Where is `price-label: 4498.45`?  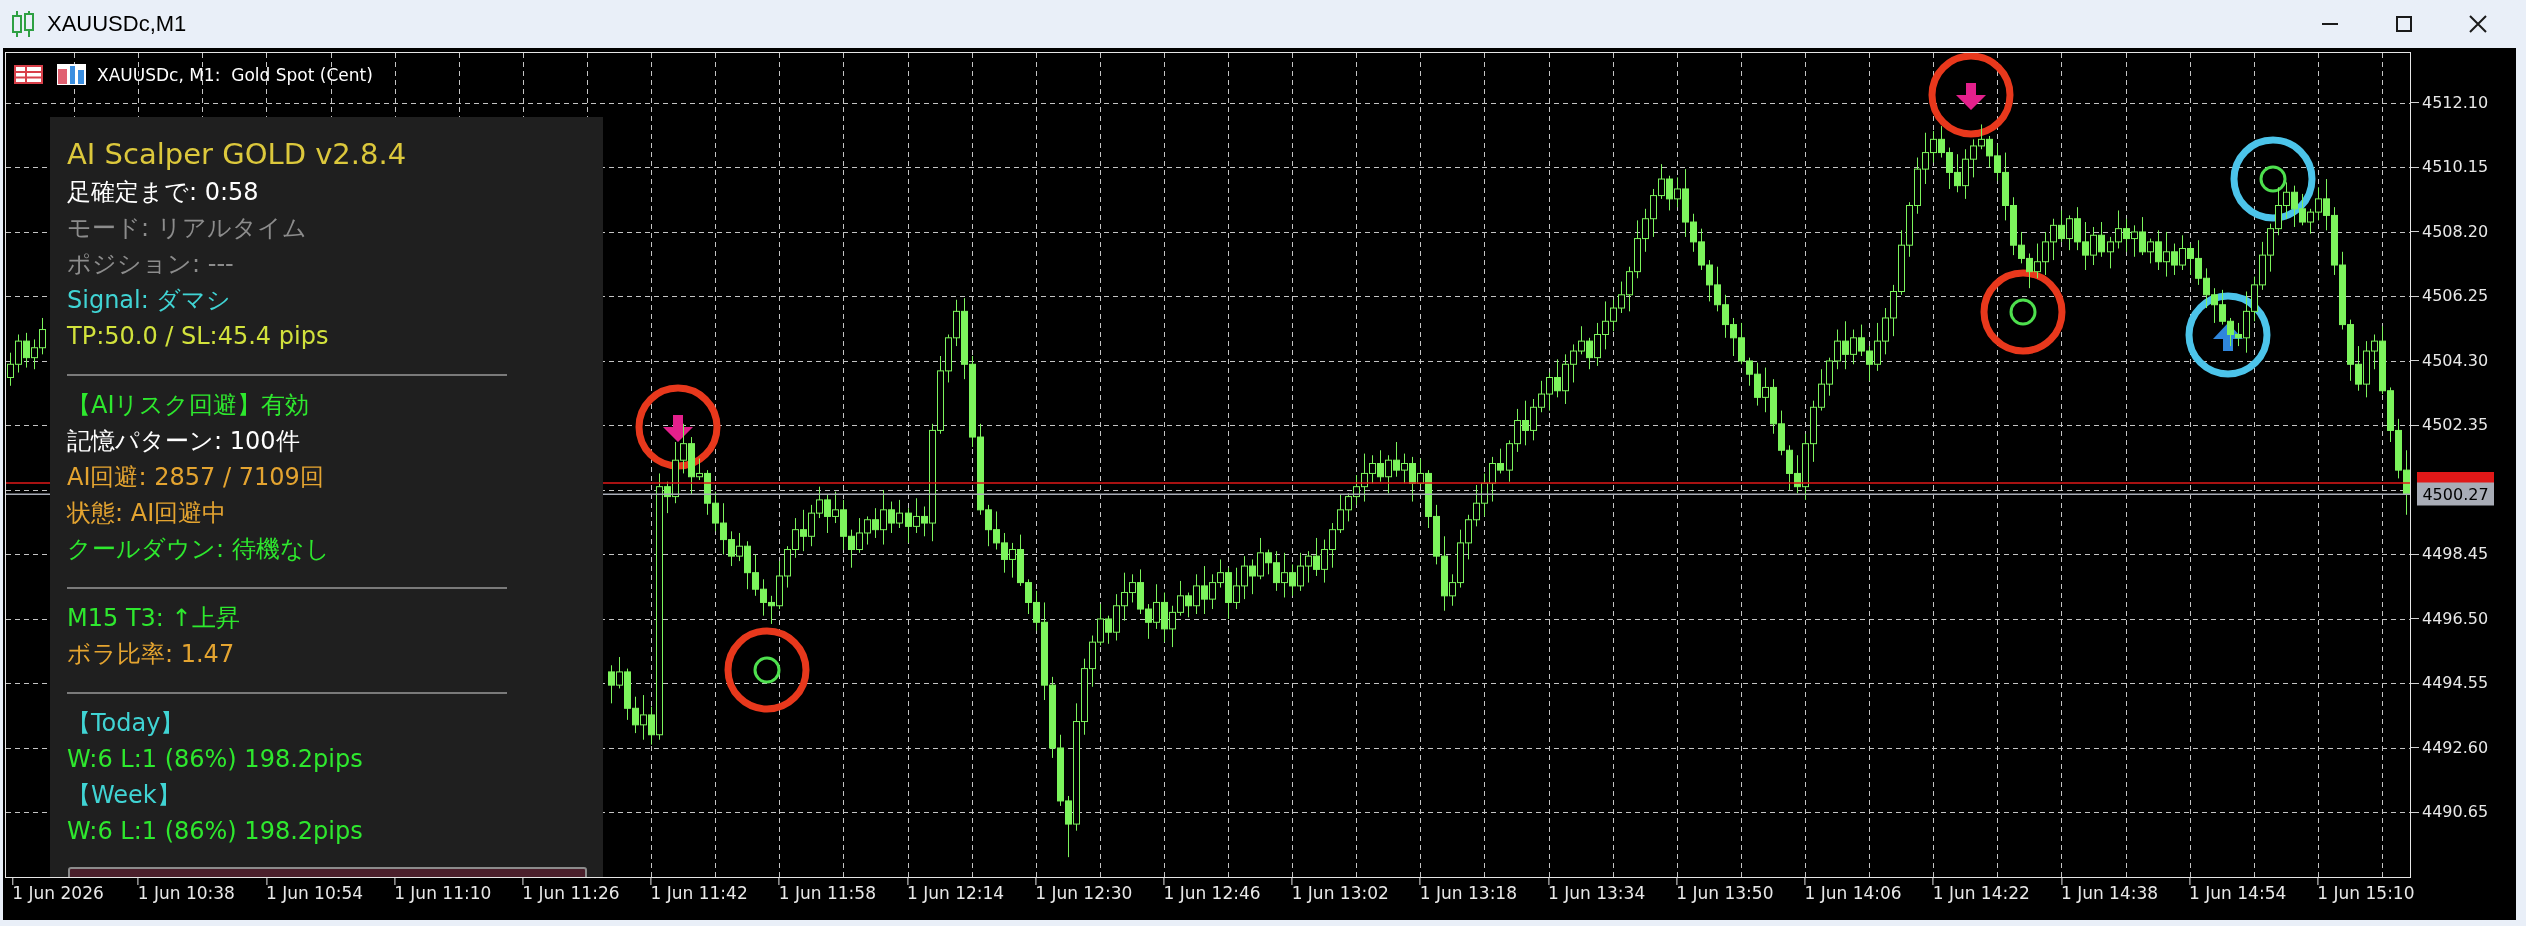
price-label: 4498.45 is located at coordinates (2455, 554).